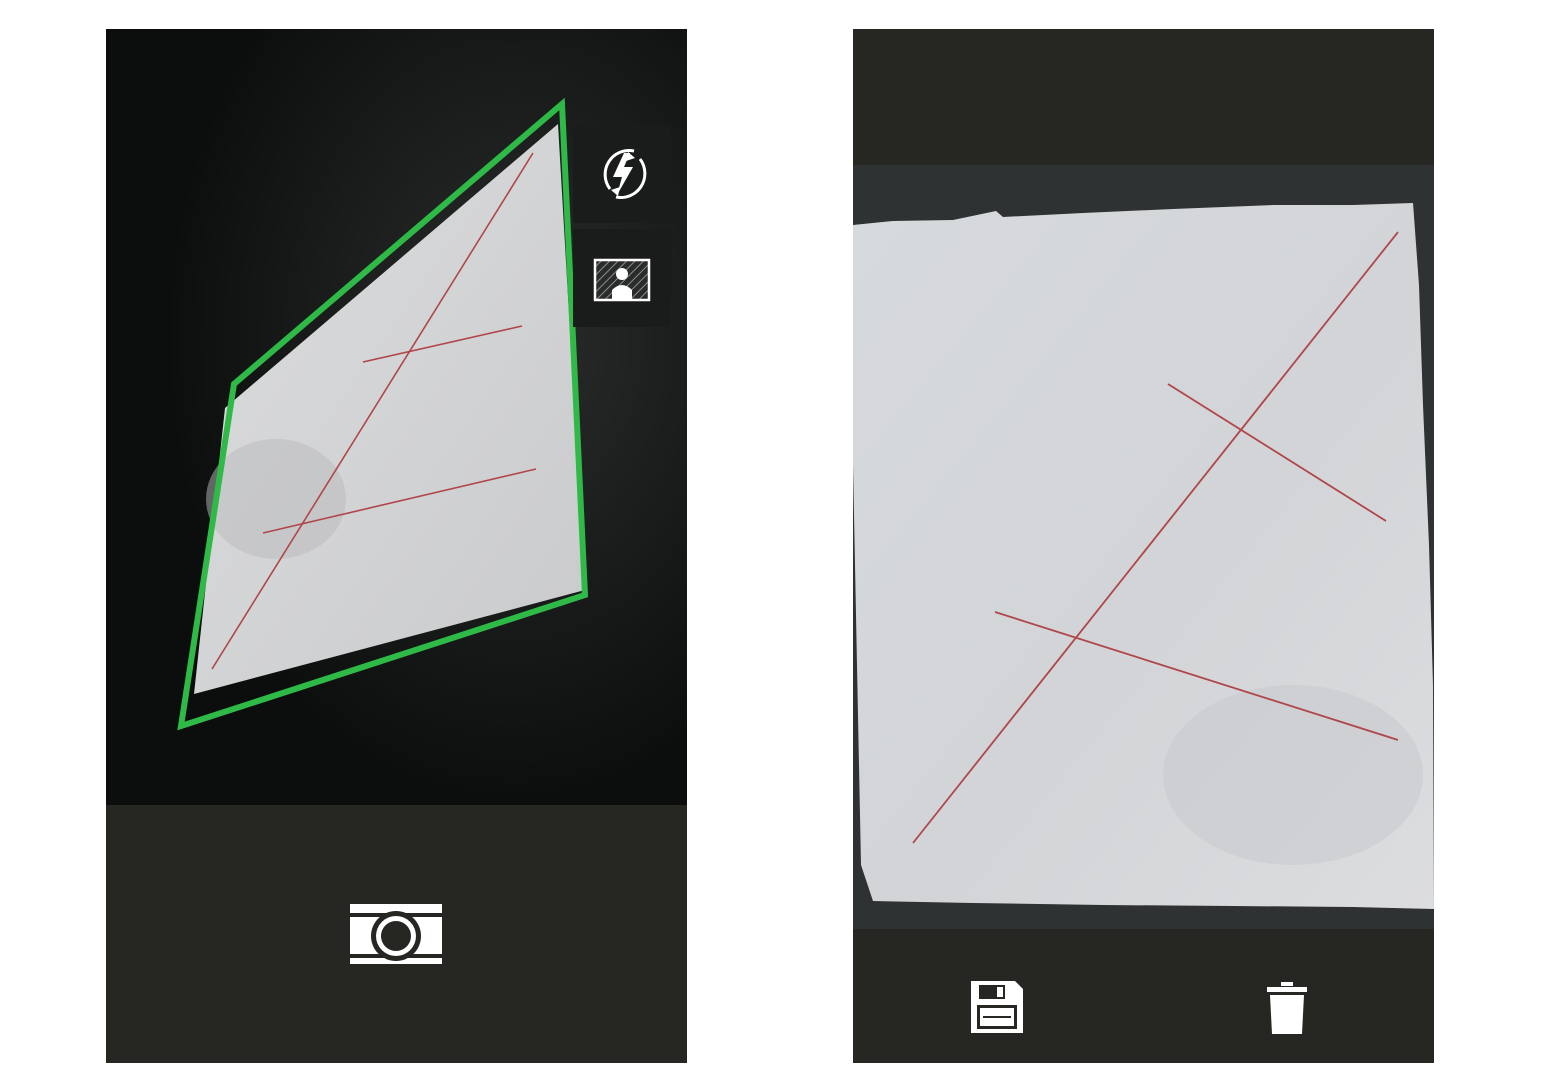 The width and height of the screenshot is (1544, 1092). I want to click on camera-icon, so click(396, 934).